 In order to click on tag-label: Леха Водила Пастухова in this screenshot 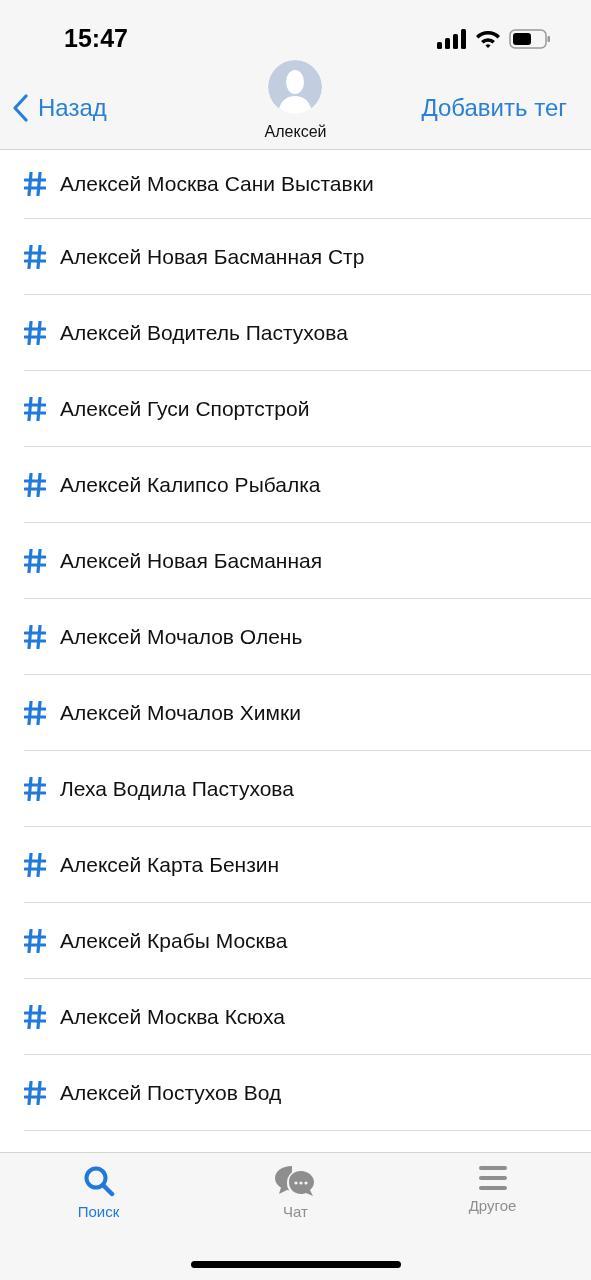, I will do `click(177, 788)`.